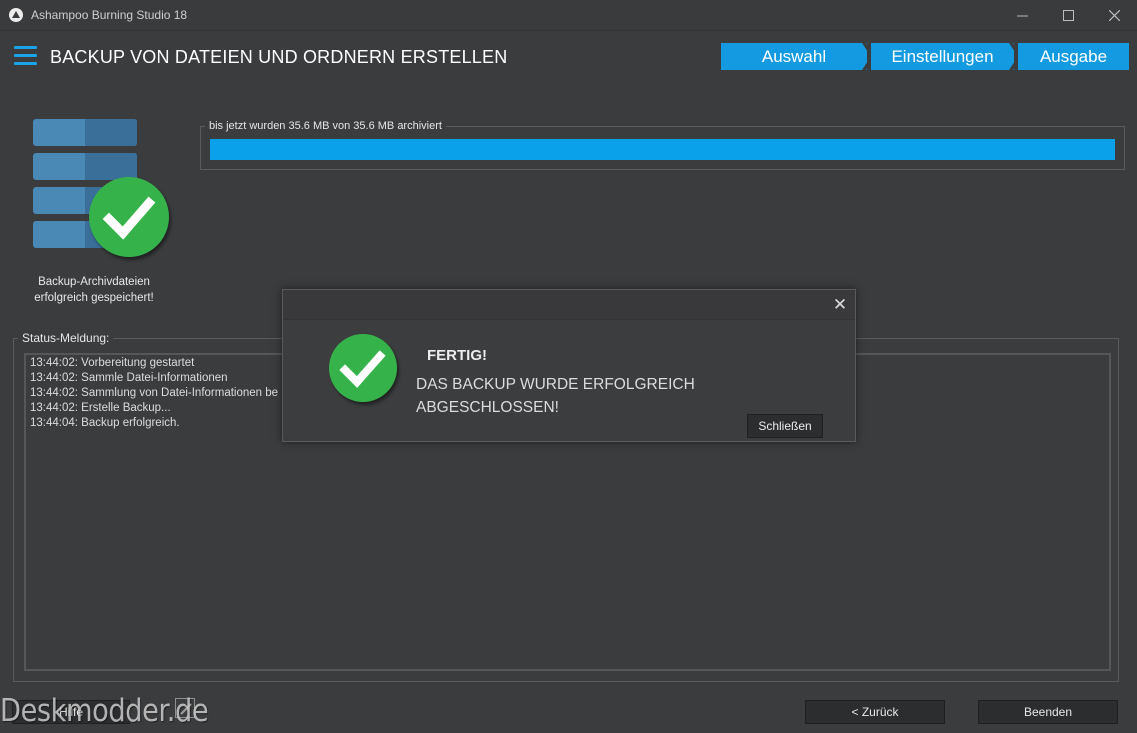 This screenshot has height=733, width=1137. I want to click on minimize-button, so click(1022, 15).